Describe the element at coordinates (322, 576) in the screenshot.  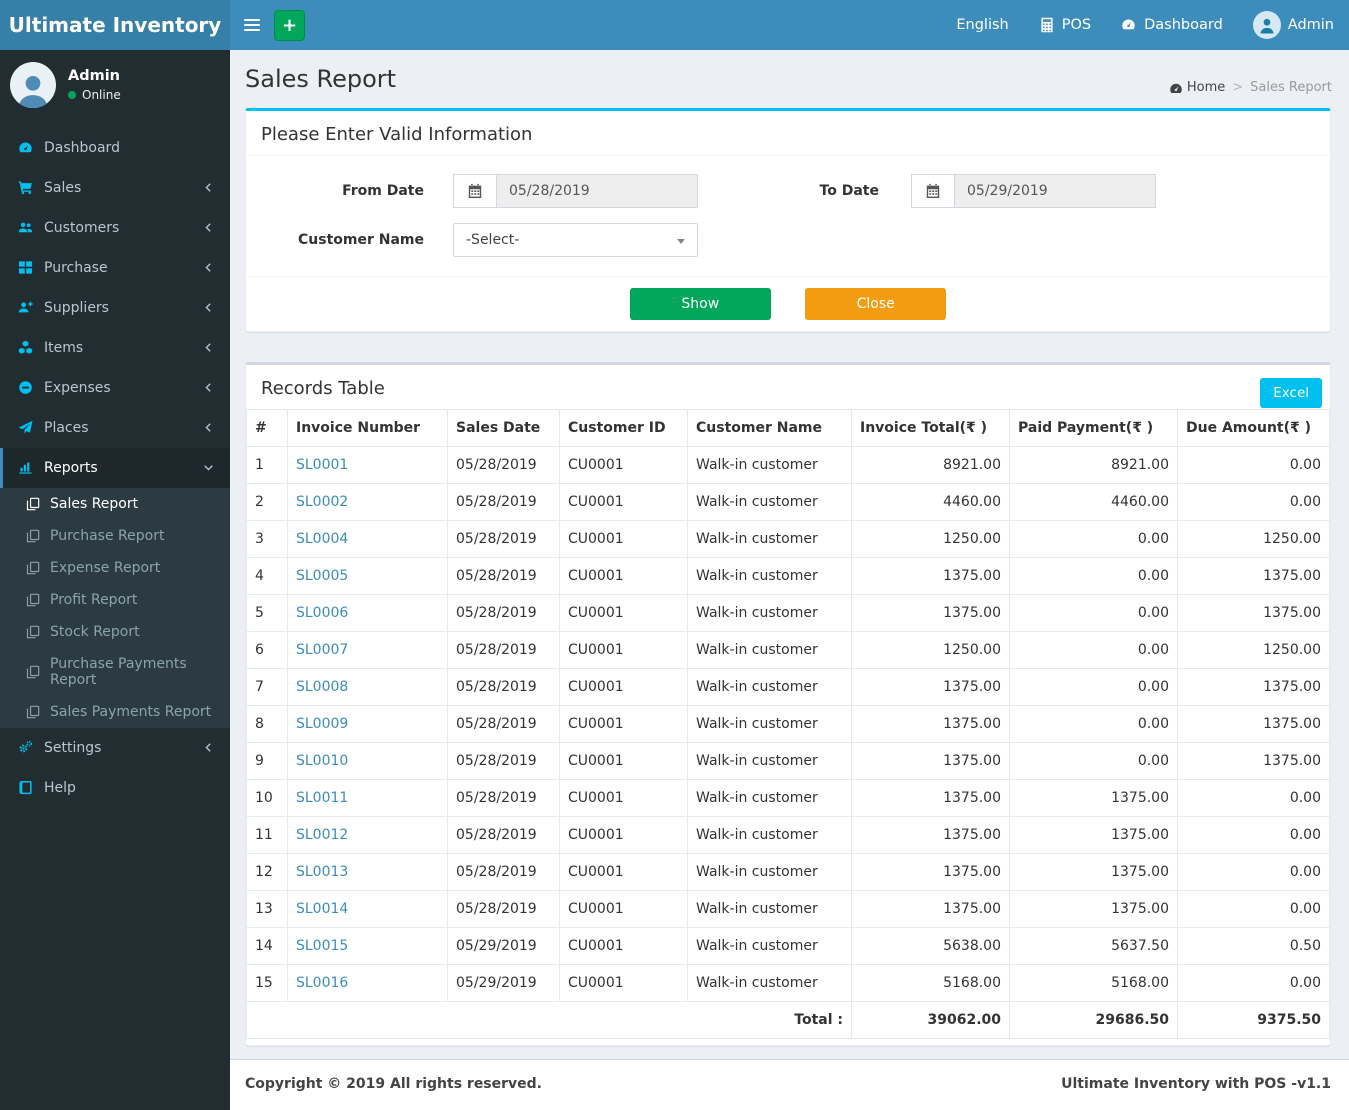
I see `invoice-link: SL0005` at that location.